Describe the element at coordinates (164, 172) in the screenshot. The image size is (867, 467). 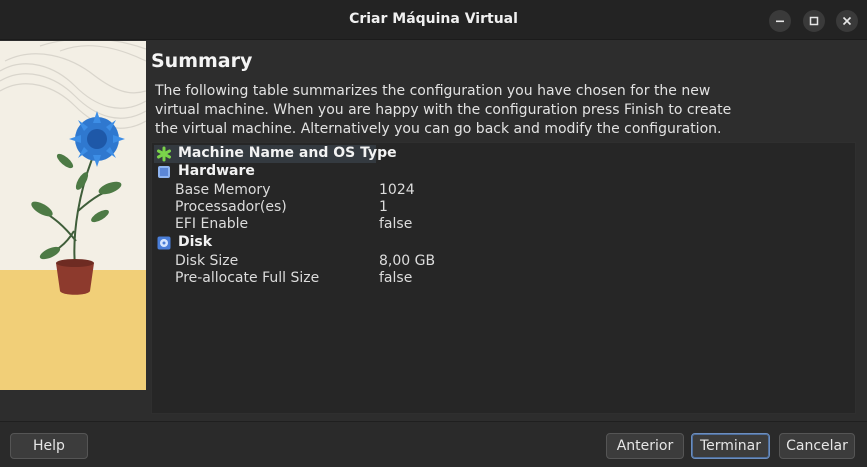
I see `chip-icon` at that location.